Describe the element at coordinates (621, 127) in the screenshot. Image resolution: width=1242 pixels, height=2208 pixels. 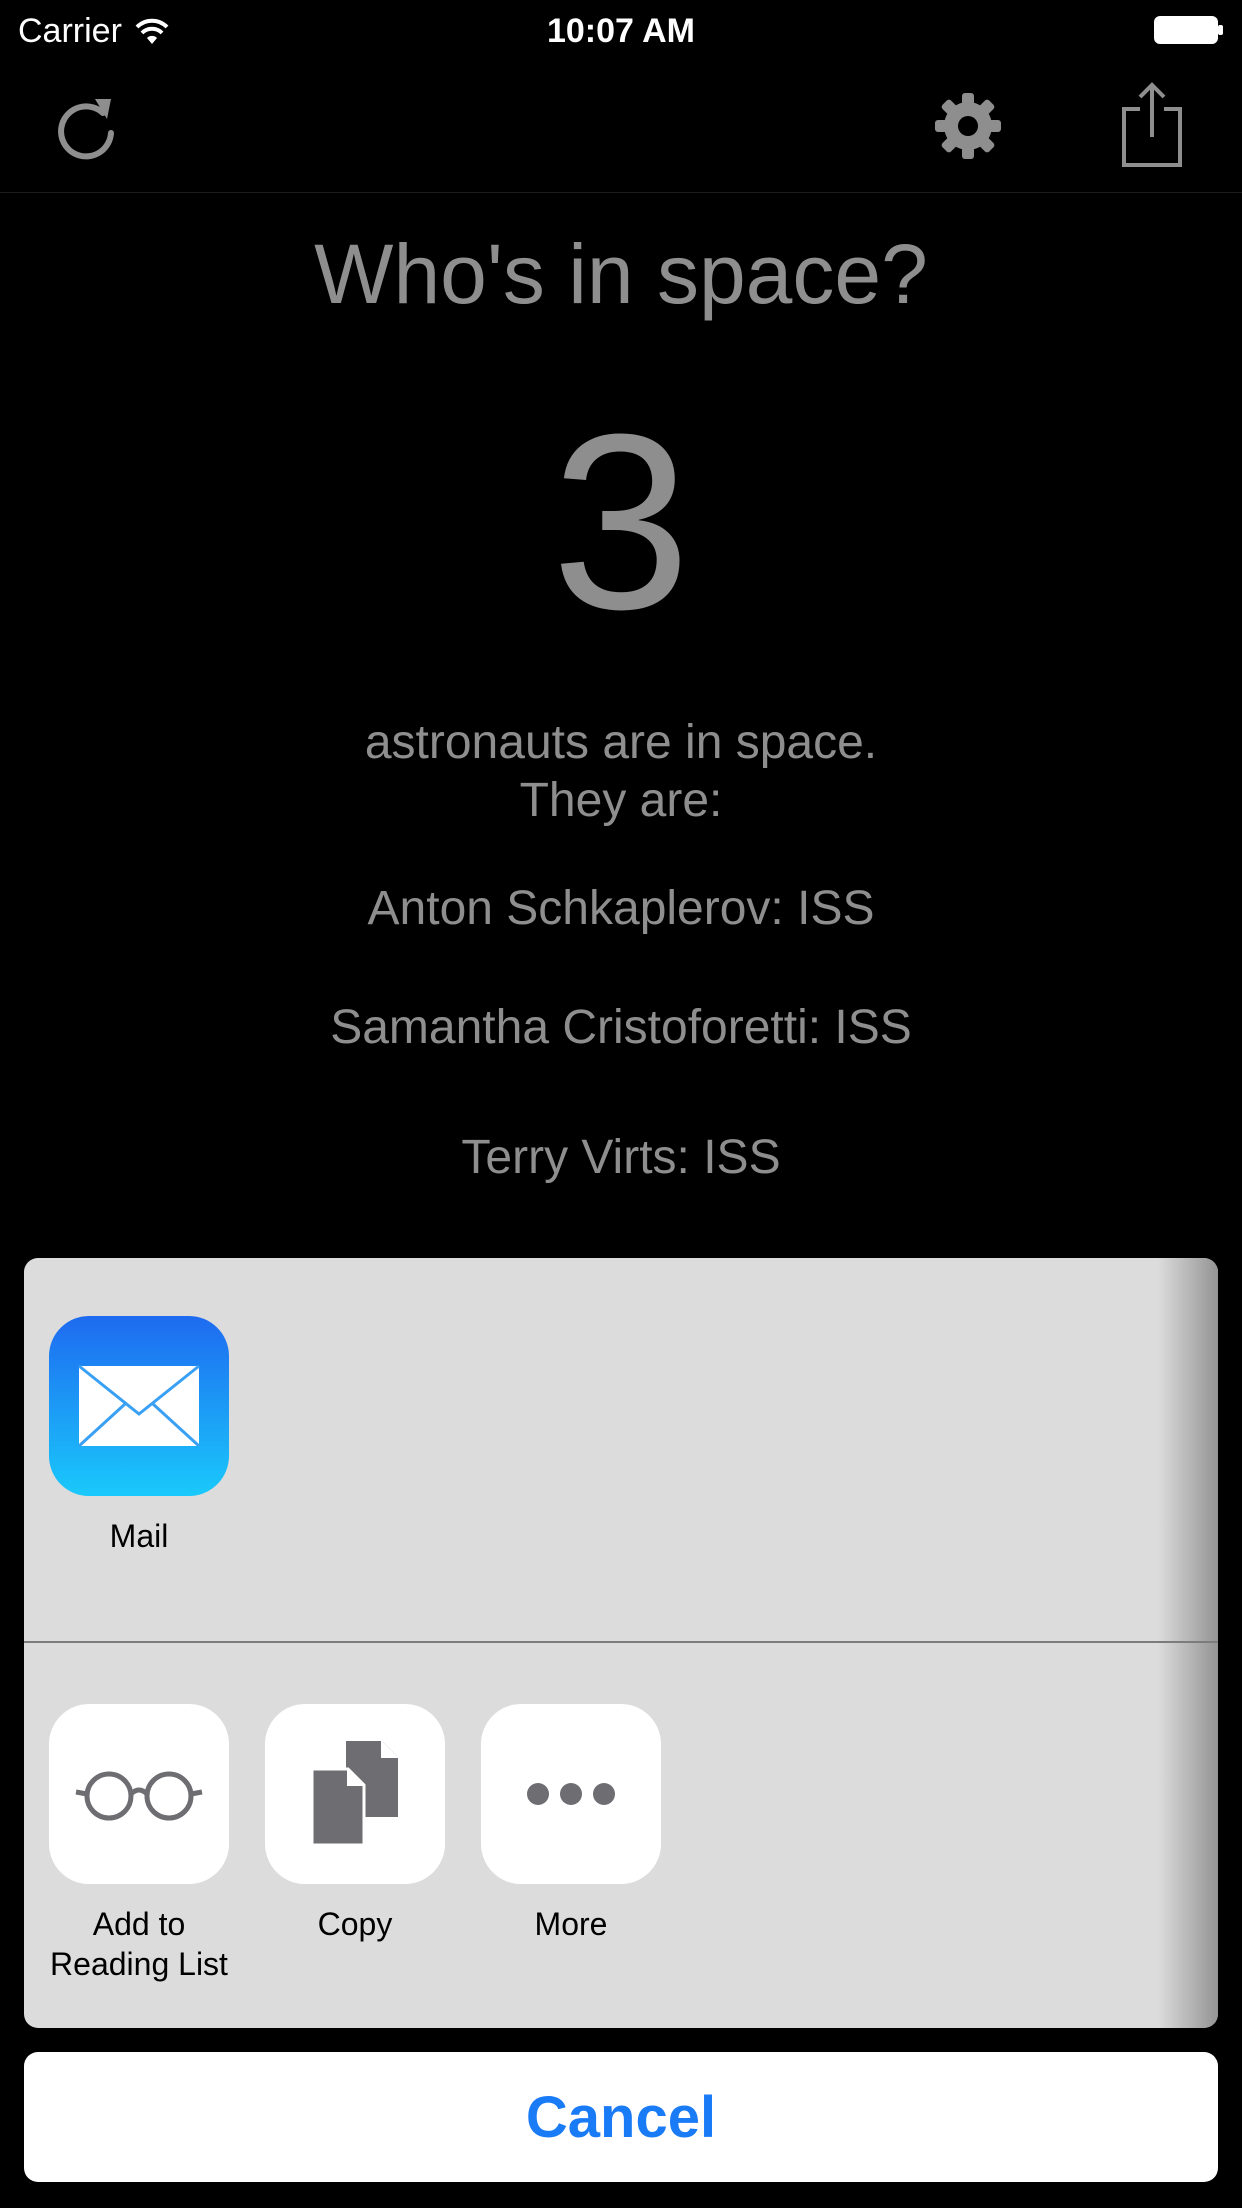
I see `nav-bar` at that location.